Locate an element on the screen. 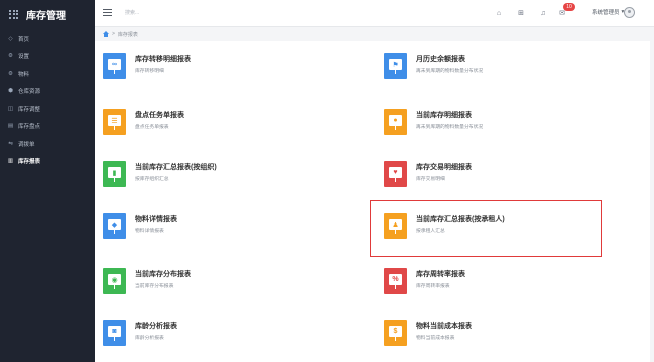 This screenshot has width=654, height=362. home-icon: ⌂ is located at coordinates (499, 13).